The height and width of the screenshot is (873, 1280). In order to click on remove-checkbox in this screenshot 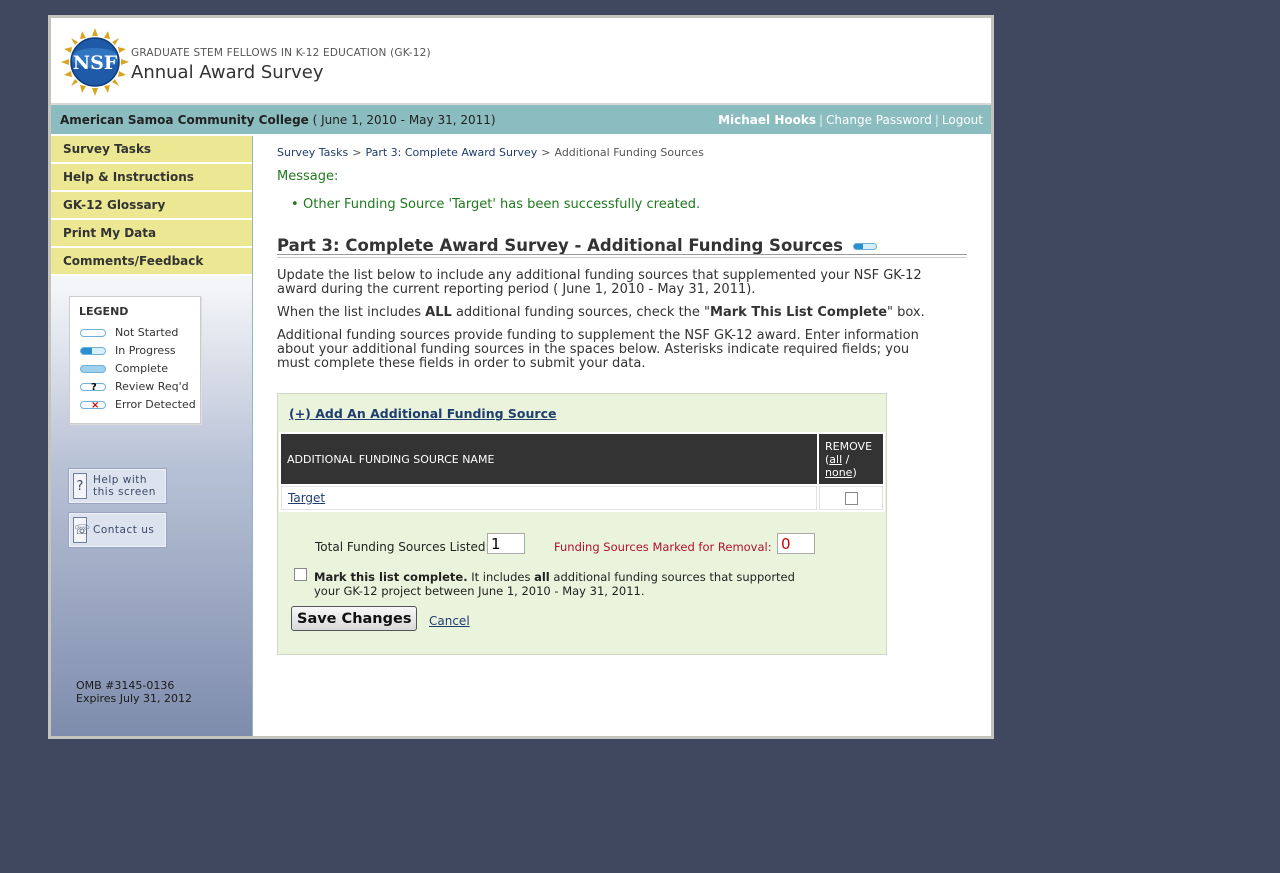, I will do `click(851, 498)`.